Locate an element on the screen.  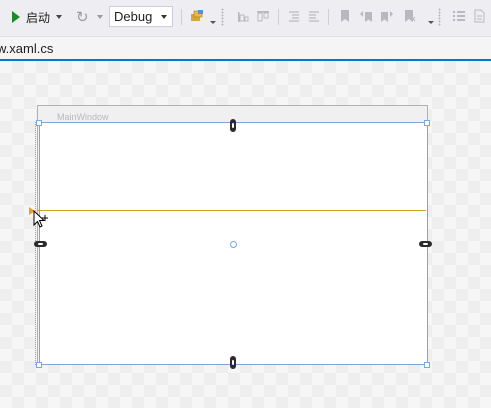
document-tab-strip: w.xaml.cs is located at coordinates (245, 48).